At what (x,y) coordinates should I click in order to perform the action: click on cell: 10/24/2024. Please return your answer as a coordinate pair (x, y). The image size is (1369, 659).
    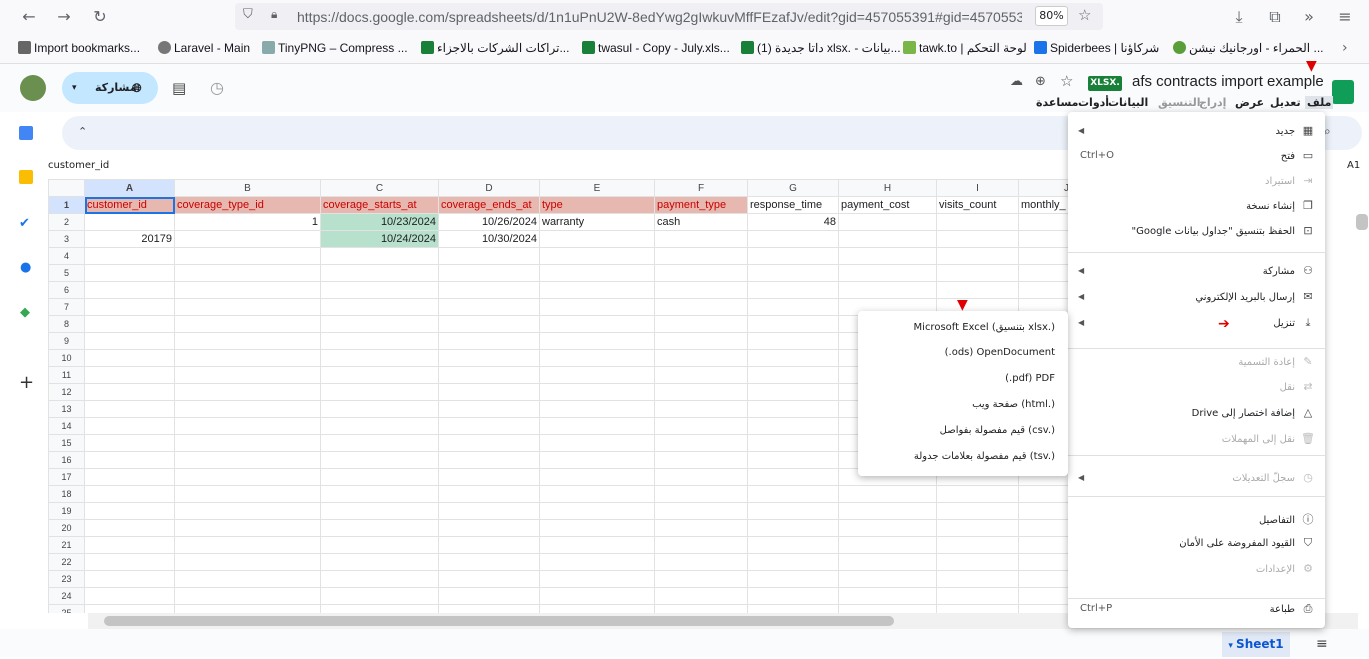
    Looking at the image, I should click on (379, 239).